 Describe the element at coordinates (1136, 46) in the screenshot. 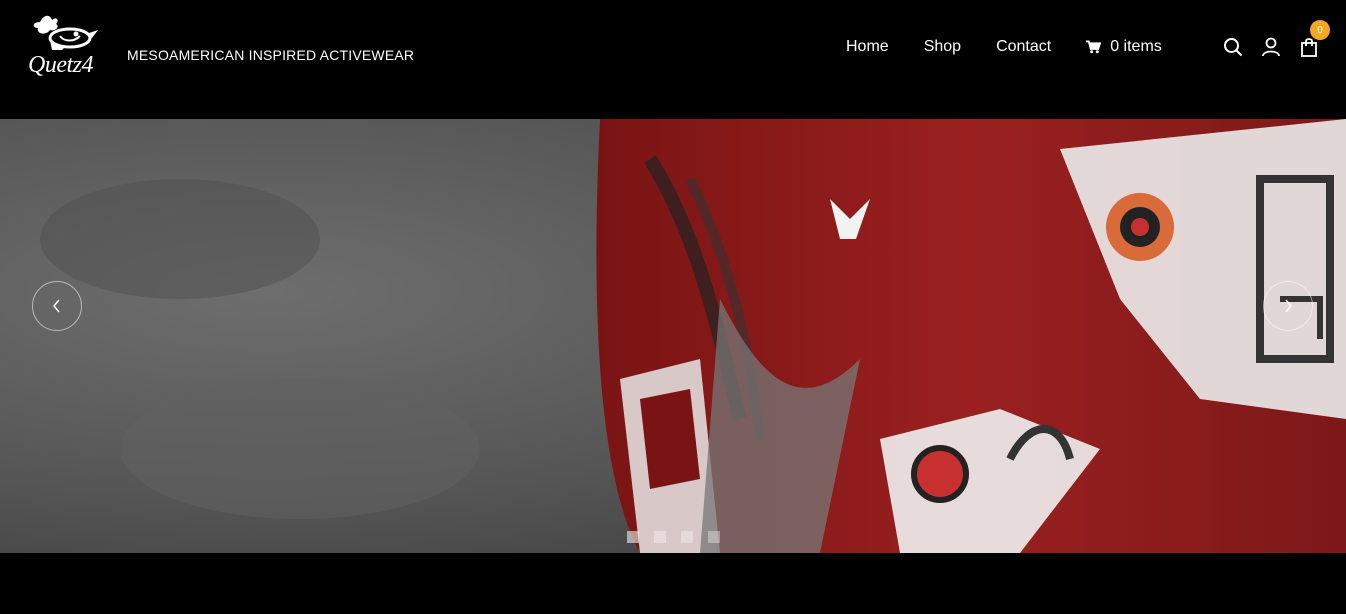

I see `cart-item-count: 0 items` at that location.